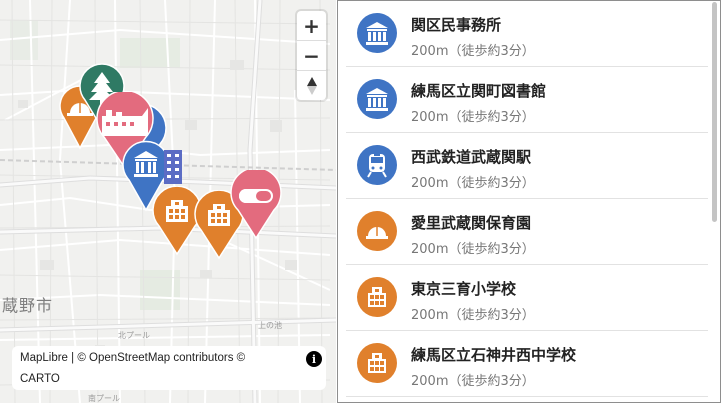  I want to click on map-place-label: 上の池, so click(270, 325).